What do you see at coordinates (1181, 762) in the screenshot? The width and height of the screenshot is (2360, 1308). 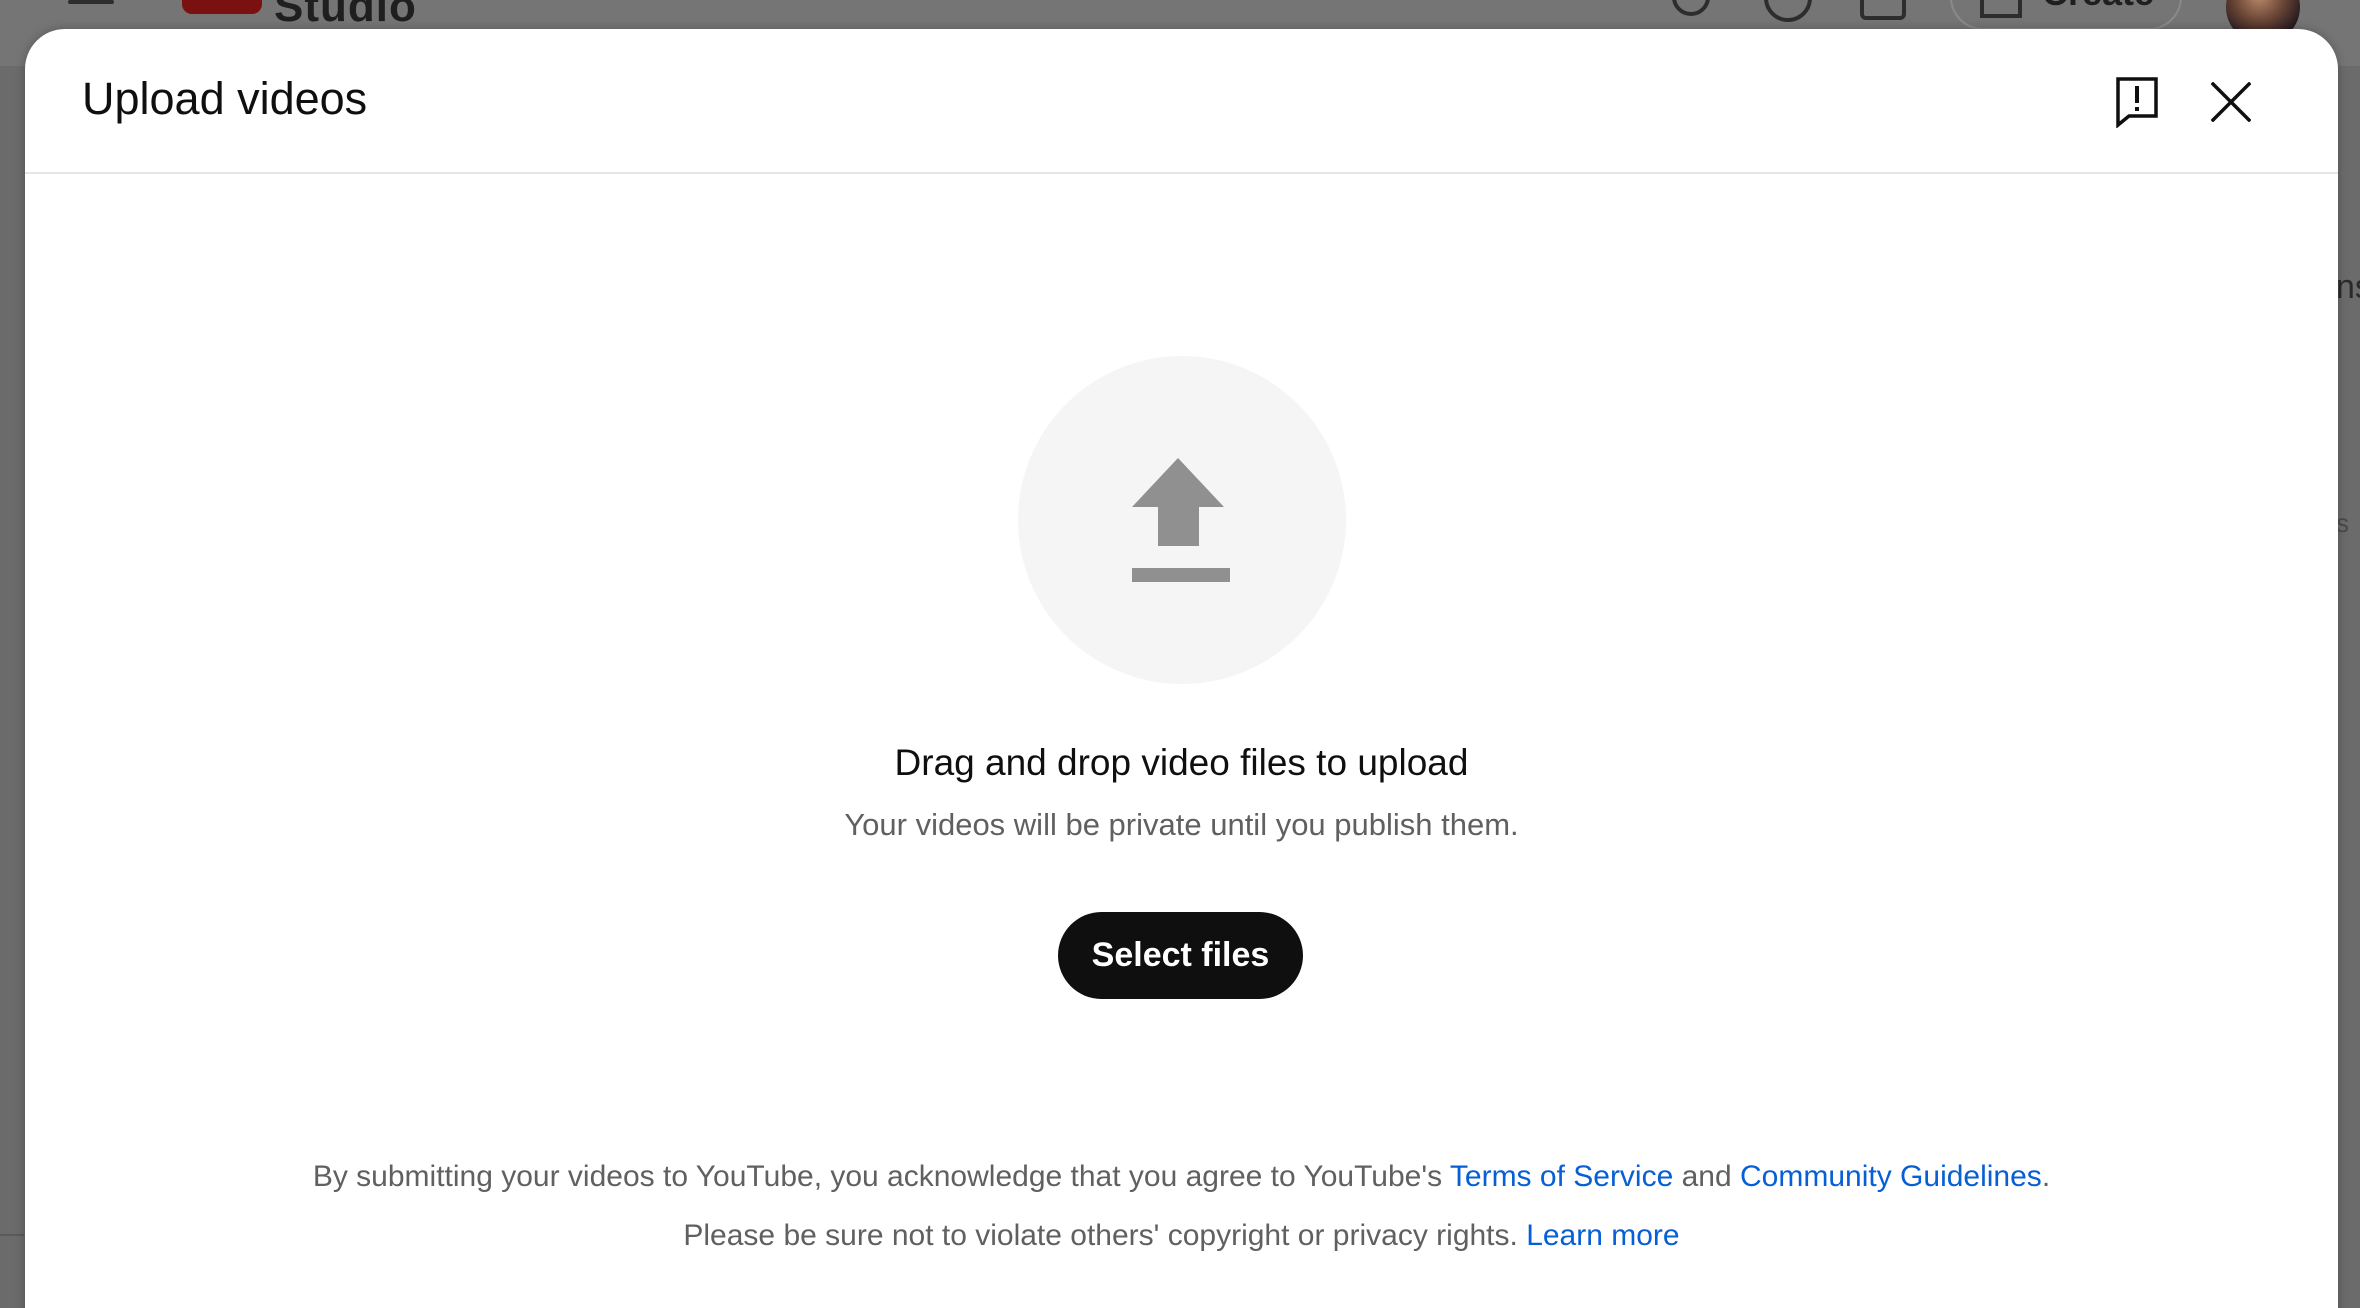 I see `drag-drop-heading: Drag and drop video files to upload` at bounding box center [1181, 762].